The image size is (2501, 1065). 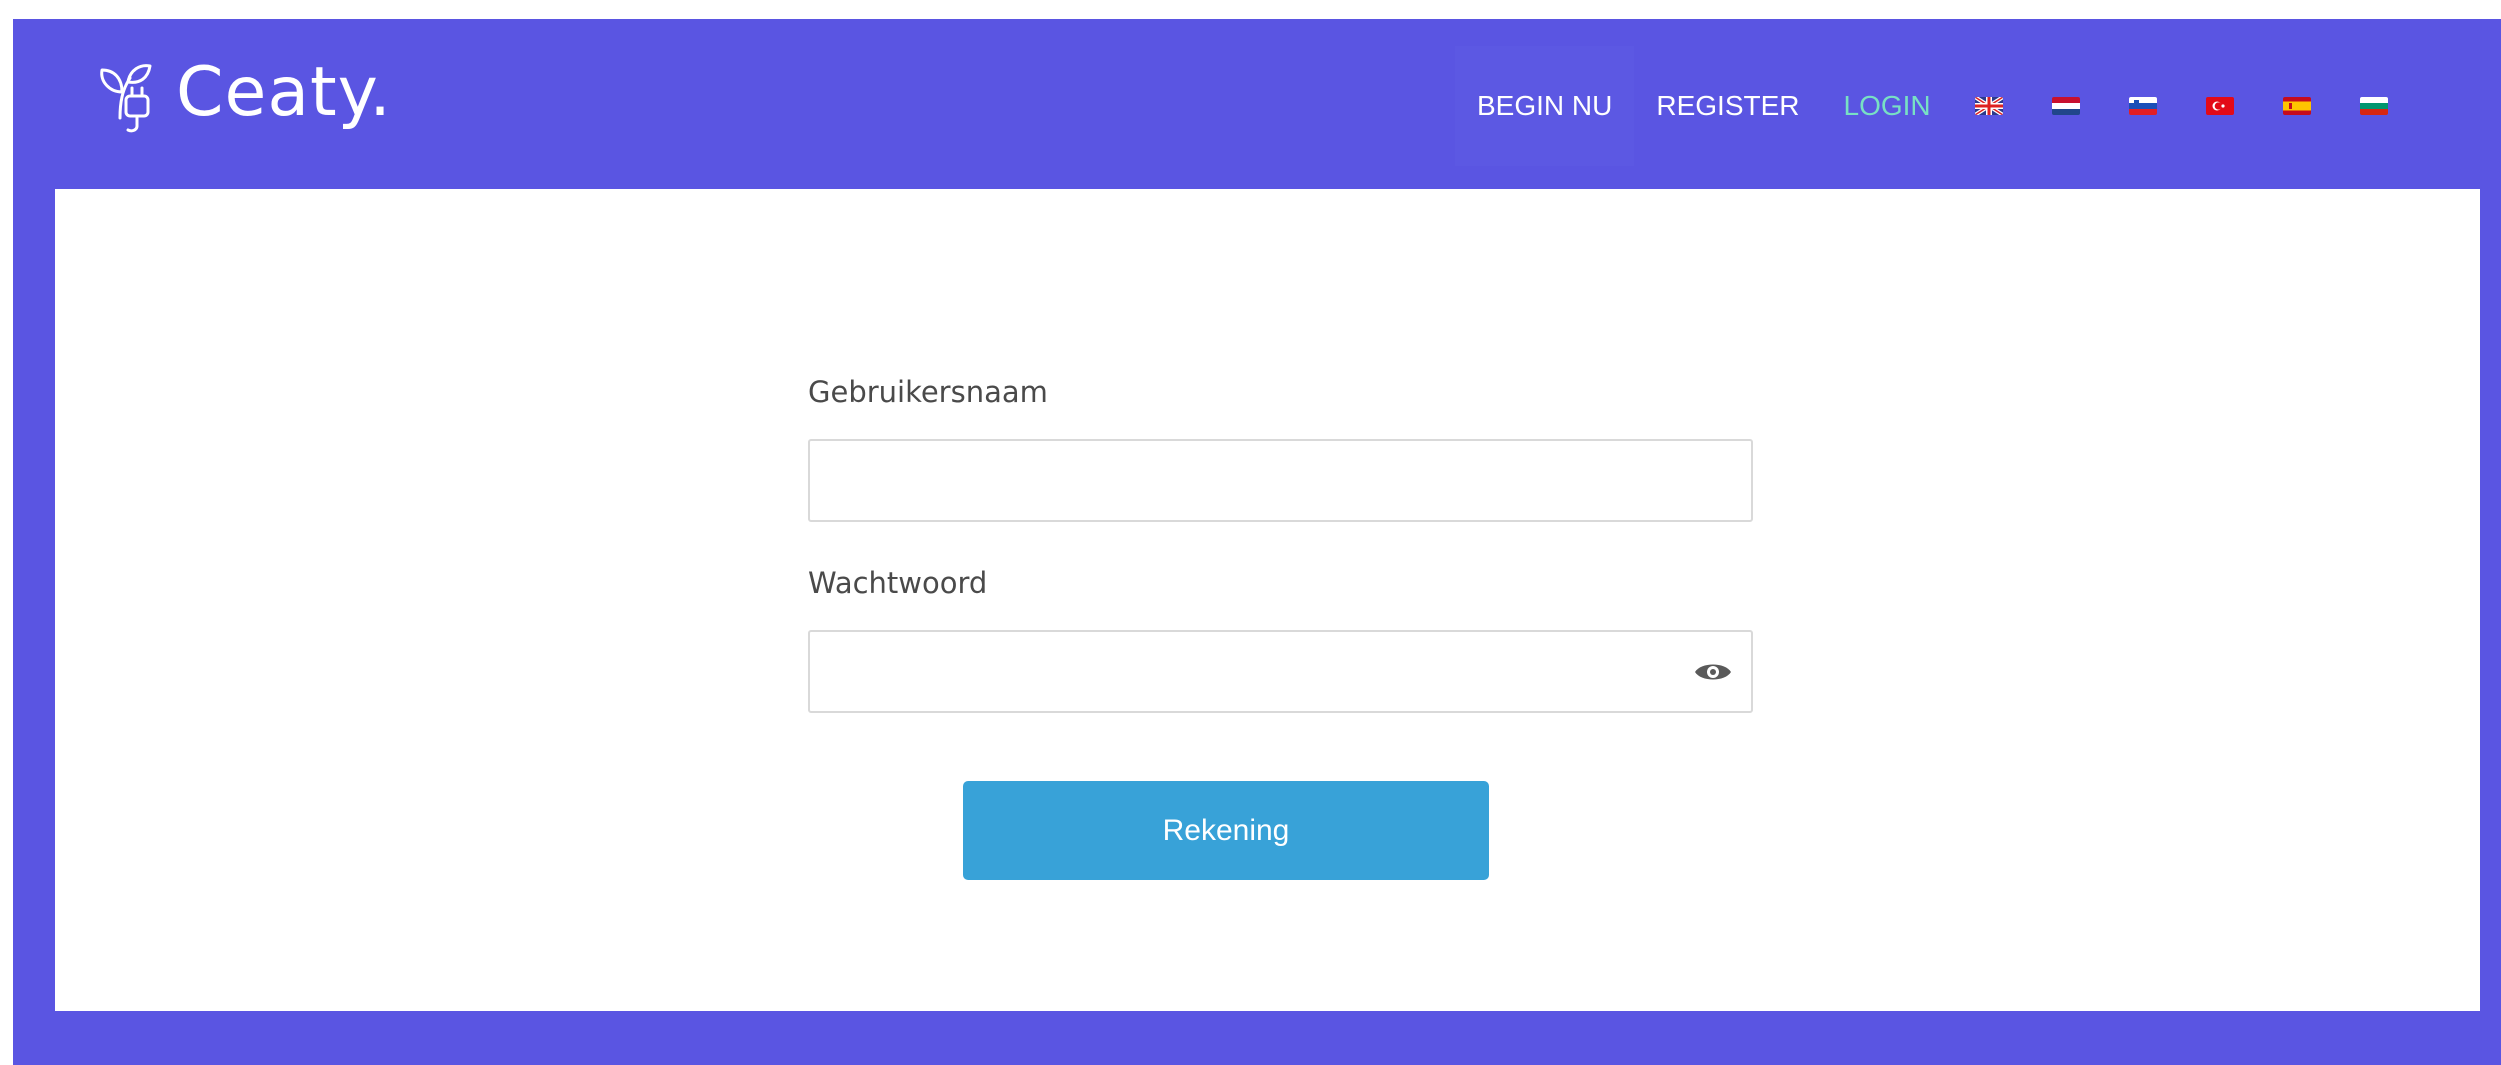 What do you see at coordinates (1280, 544) in the screenshot?
I see `login-form: Gebruikersnaam Wachtwoord` at bounding box center [1280, 544].